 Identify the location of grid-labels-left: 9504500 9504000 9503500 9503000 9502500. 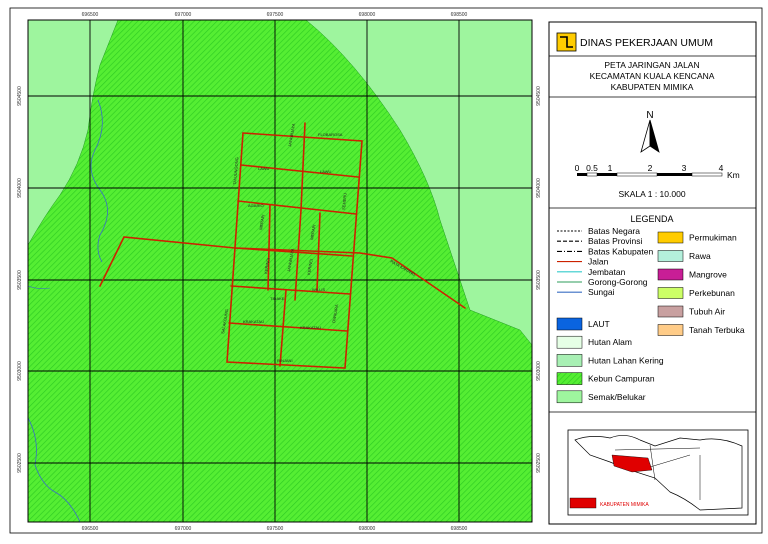
(20, 279).